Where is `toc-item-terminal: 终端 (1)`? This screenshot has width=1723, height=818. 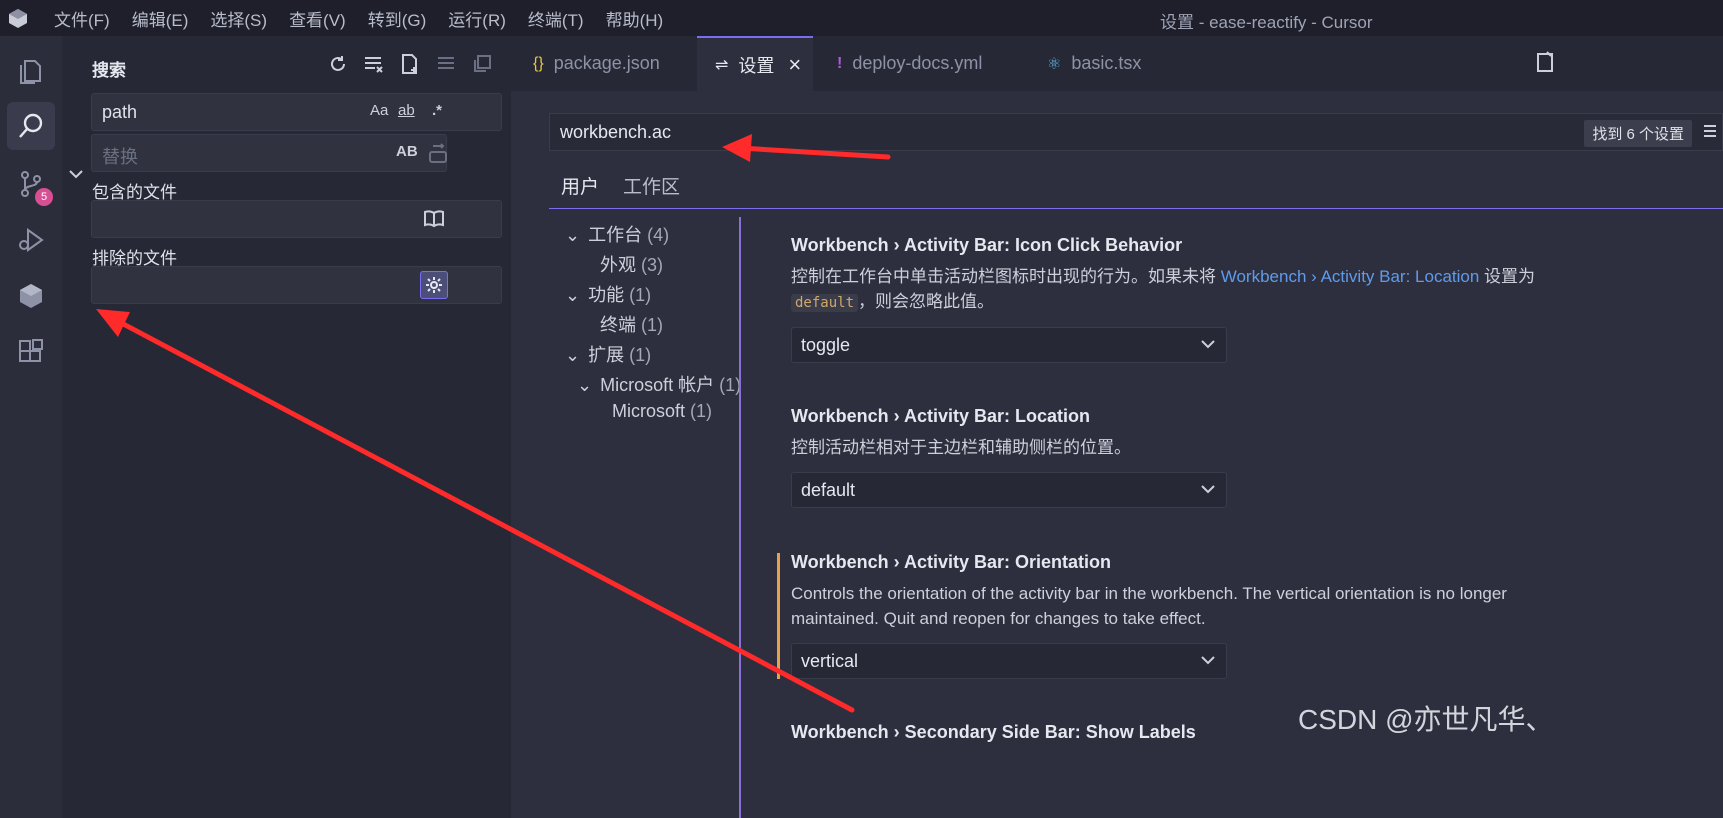 toc-item-terminal: 终端 (1) is located at coordinates (631, 324).